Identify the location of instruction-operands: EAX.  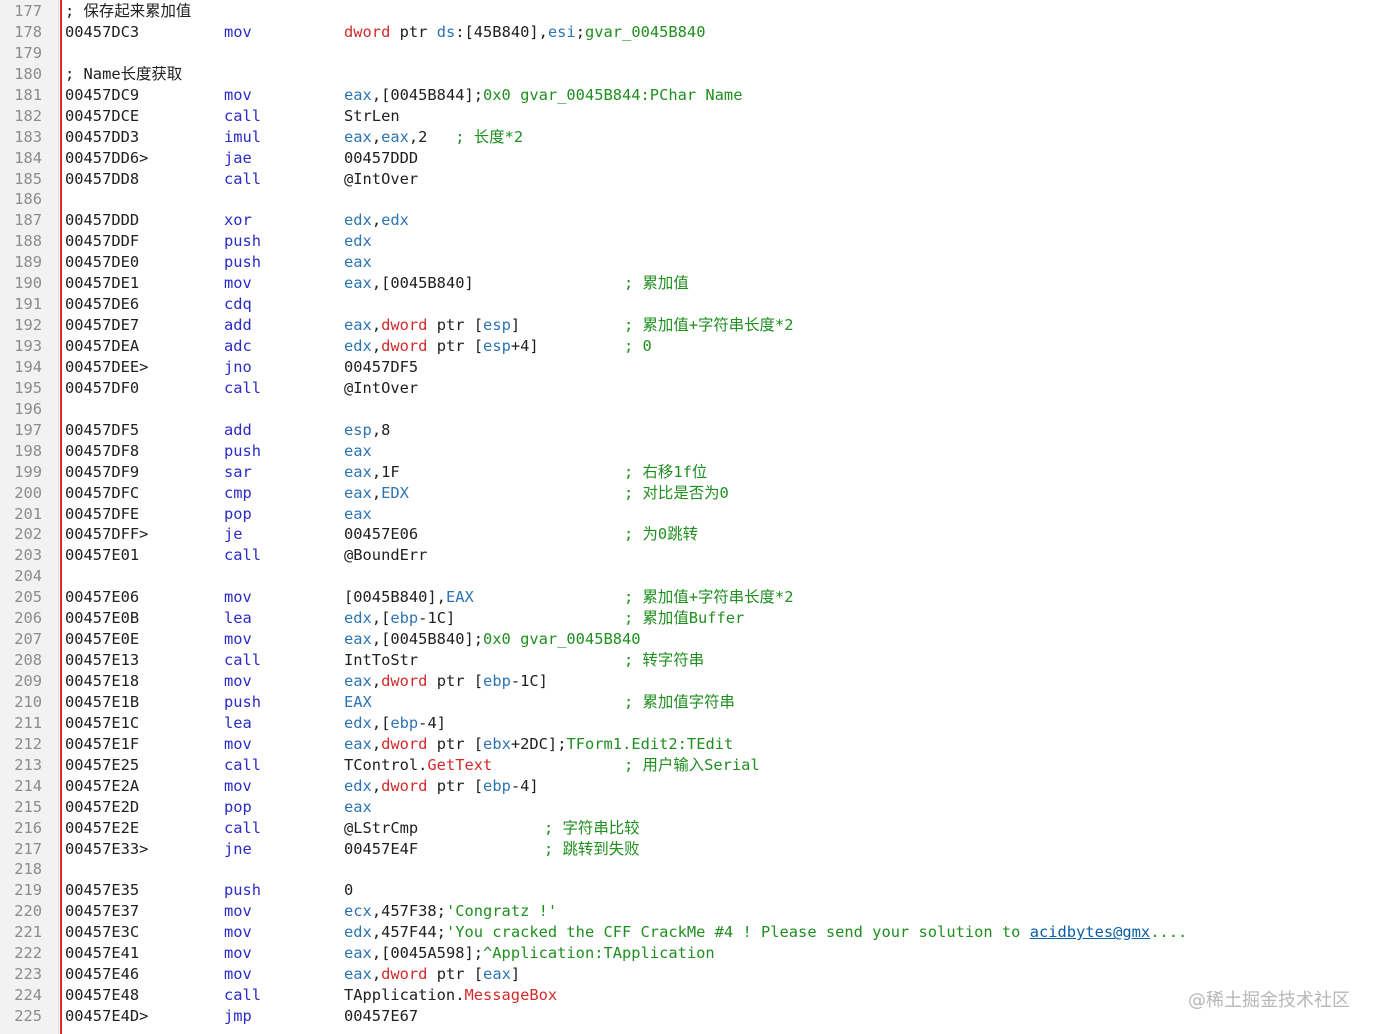
(358, 702).